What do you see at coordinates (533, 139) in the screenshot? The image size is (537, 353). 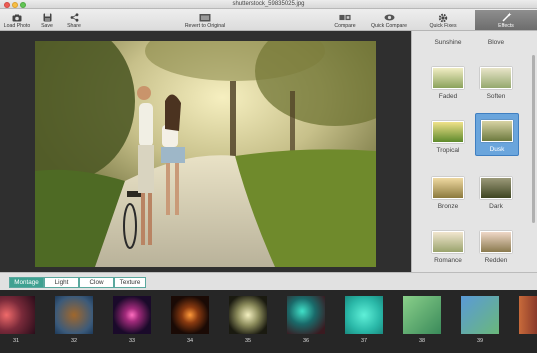 I see `effects-scrollbar-thumb` at bounding box center [533, 139].